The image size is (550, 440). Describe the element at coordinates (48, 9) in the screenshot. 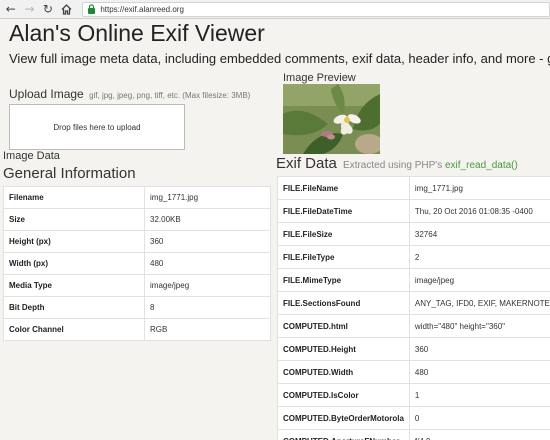

I see `reload-icon: ↻` at that location.